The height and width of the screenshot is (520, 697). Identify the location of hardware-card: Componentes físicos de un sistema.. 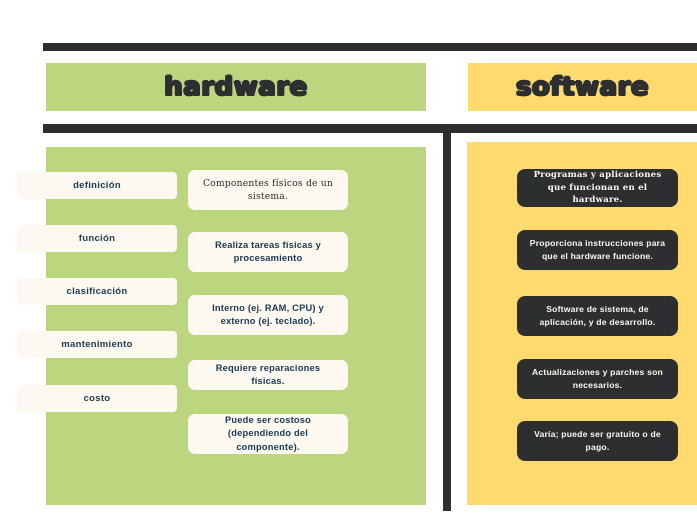
(268, 190).